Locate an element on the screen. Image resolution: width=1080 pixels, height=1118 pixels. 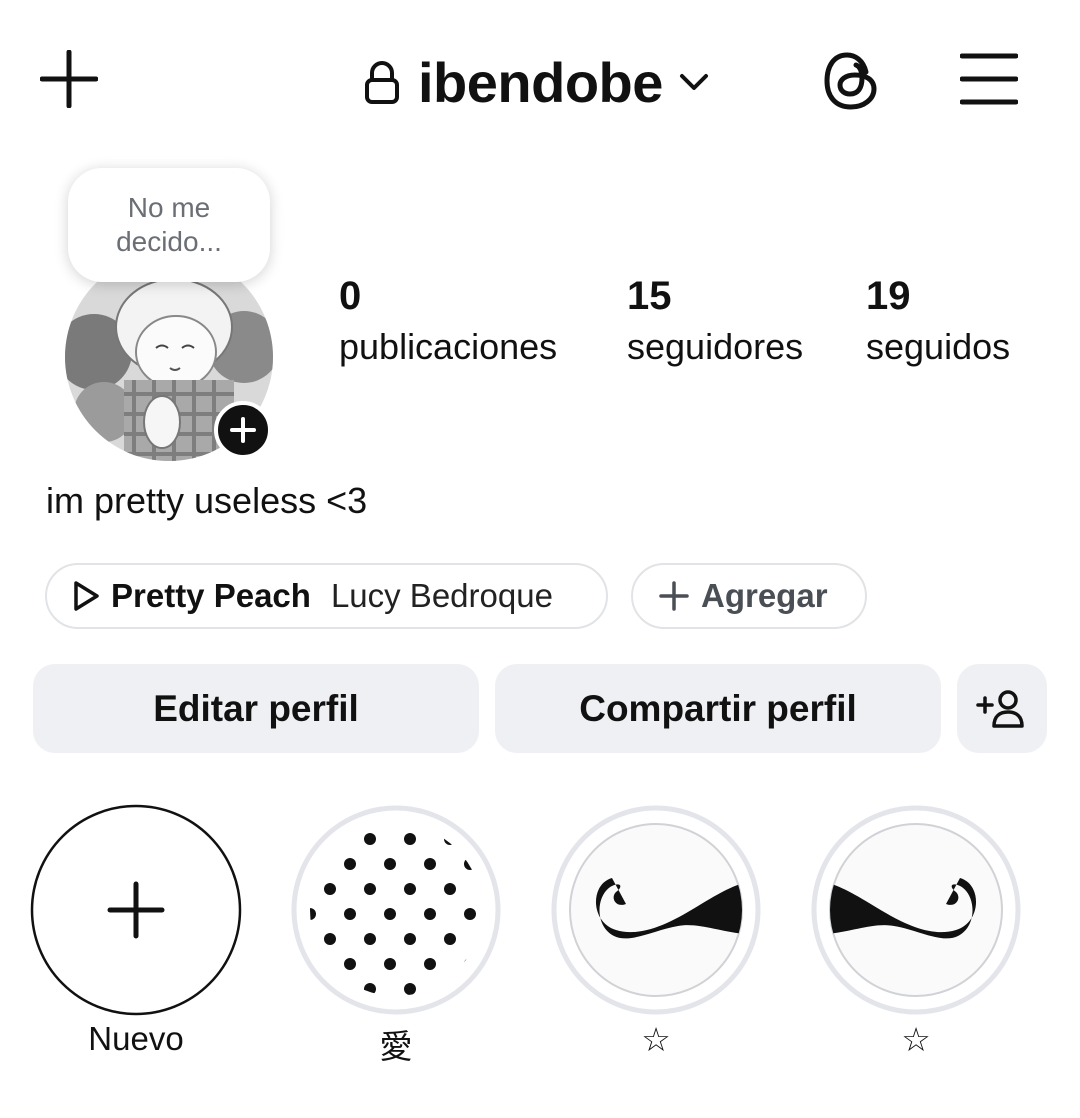
highlight-label-new: Nuevo is located at coordinates (136, 1038).